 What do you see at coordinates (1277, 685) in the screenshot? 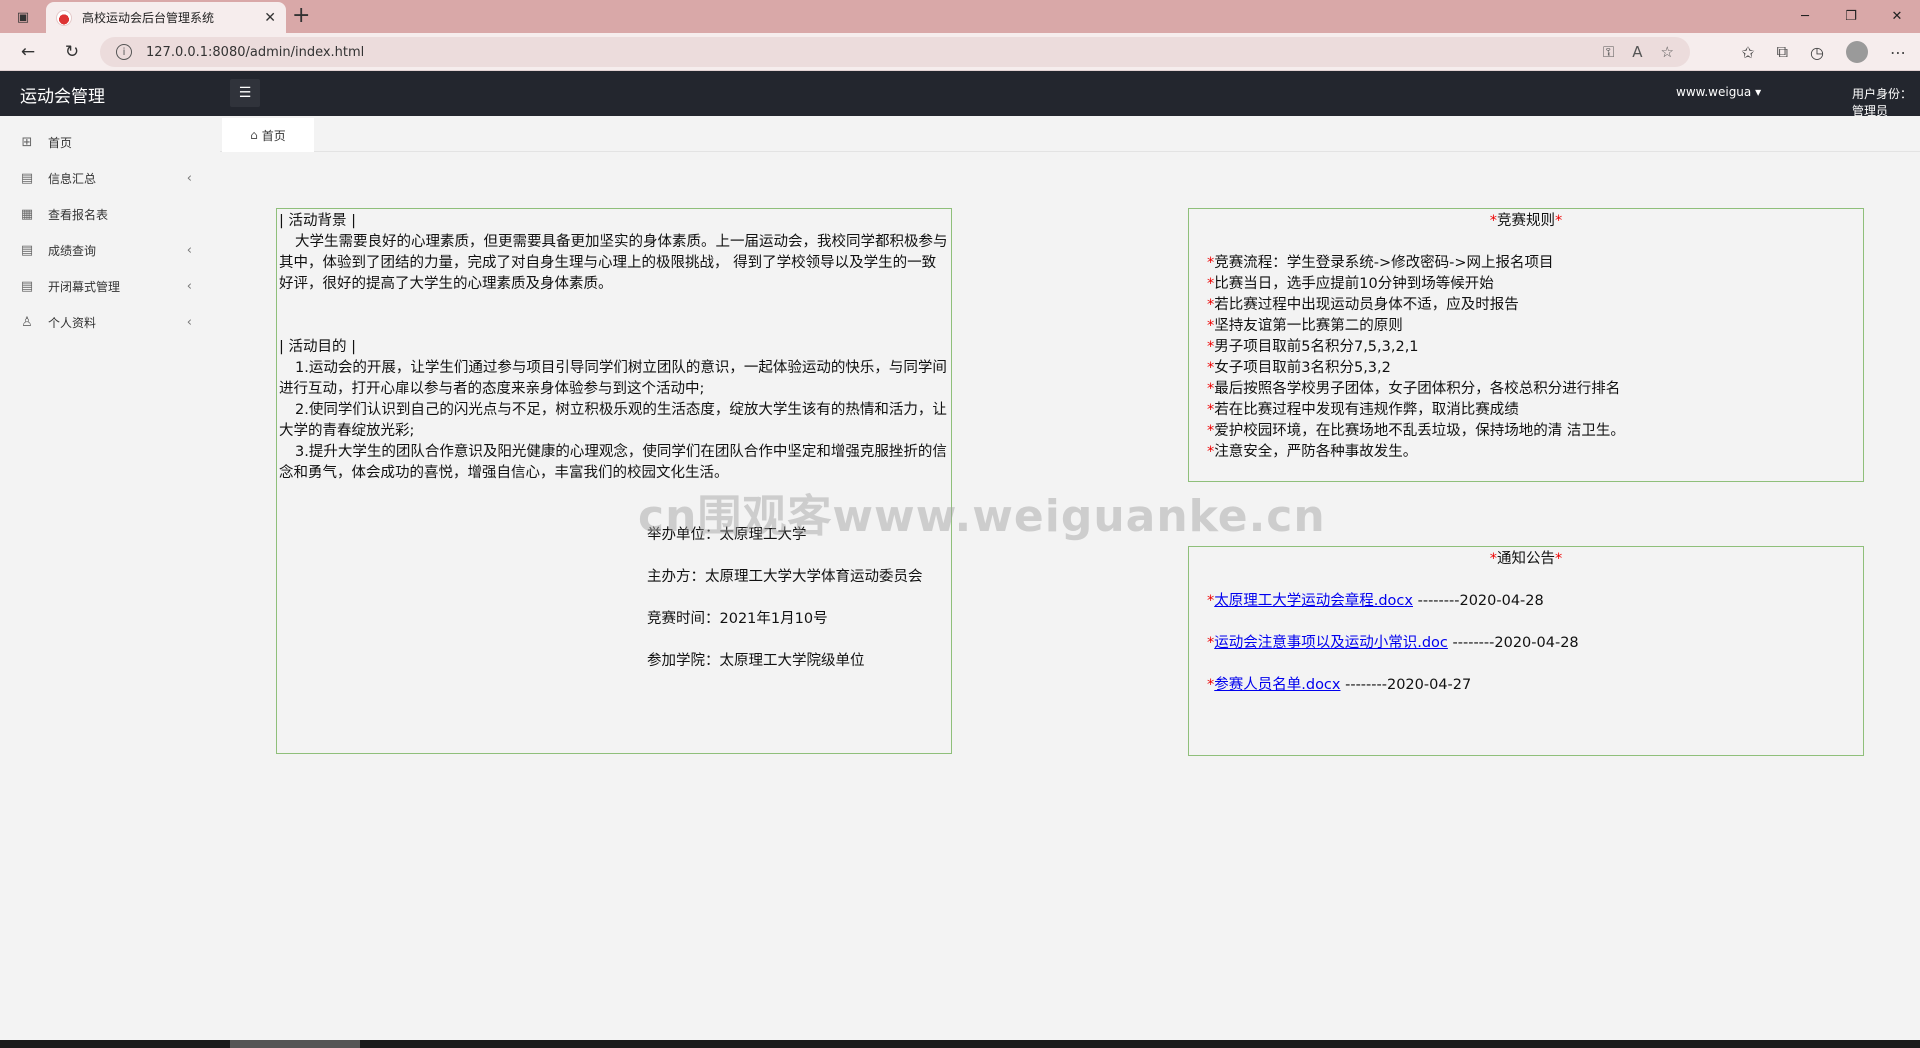
I see `notice-link: 参赛人员名单.docx` at bounding box center [1277, 685].